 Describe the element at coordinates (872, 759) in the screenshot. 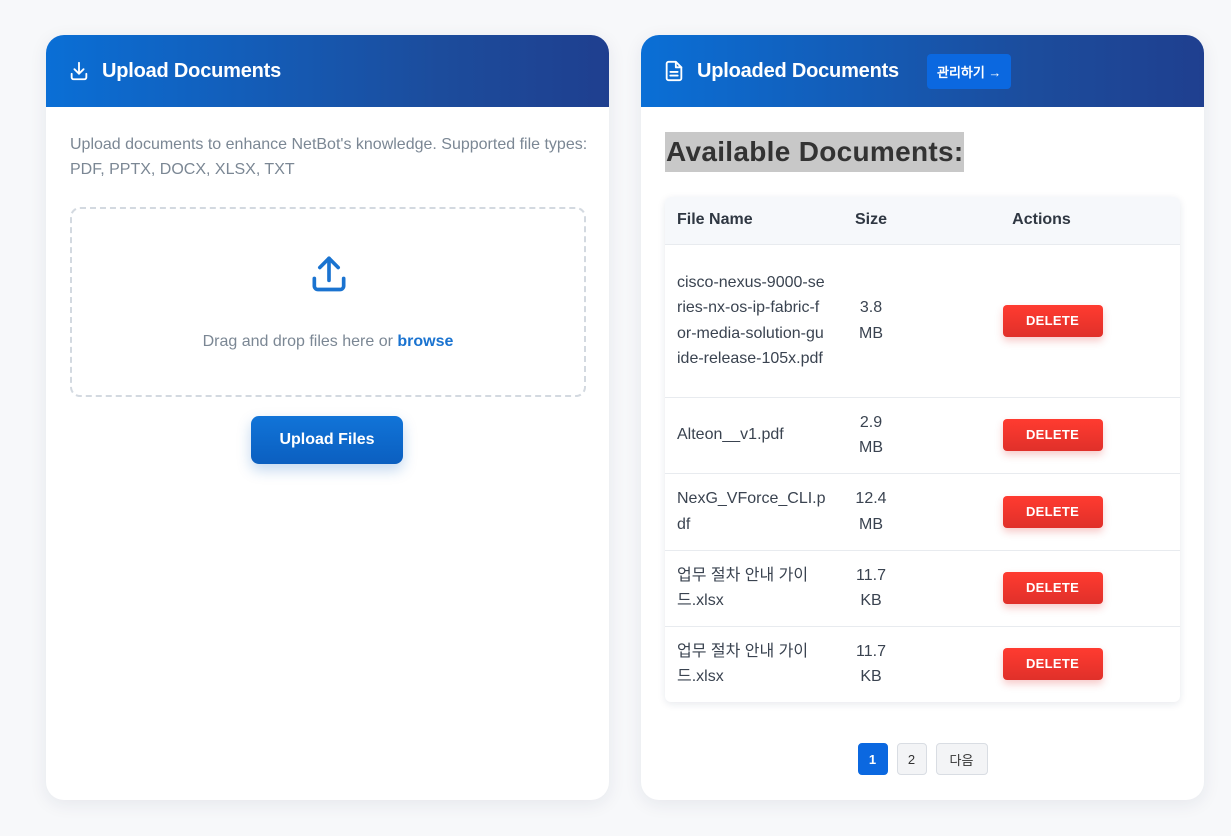

I see `page-1-button: 1` at that location.